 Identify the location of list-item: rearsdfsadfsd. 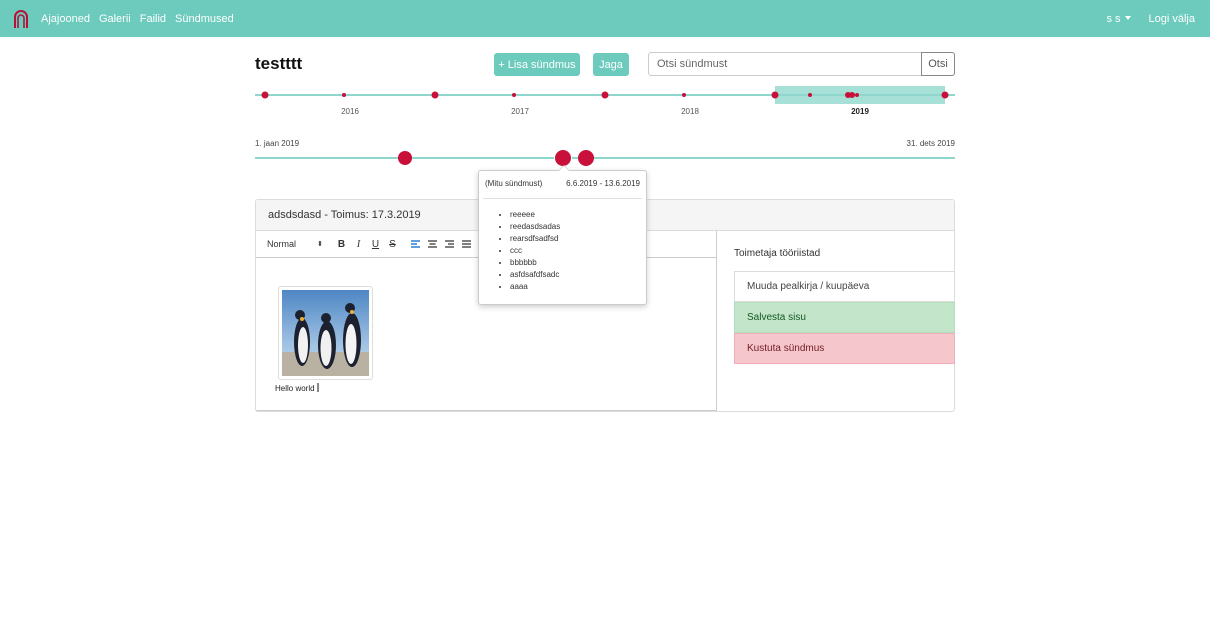
(578, 239).